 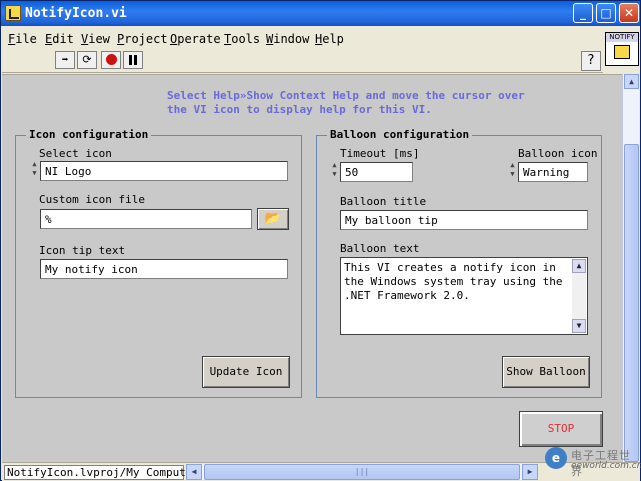 I want to click on balloon-title-input: My balloon tip, so click(x=464, y=220).